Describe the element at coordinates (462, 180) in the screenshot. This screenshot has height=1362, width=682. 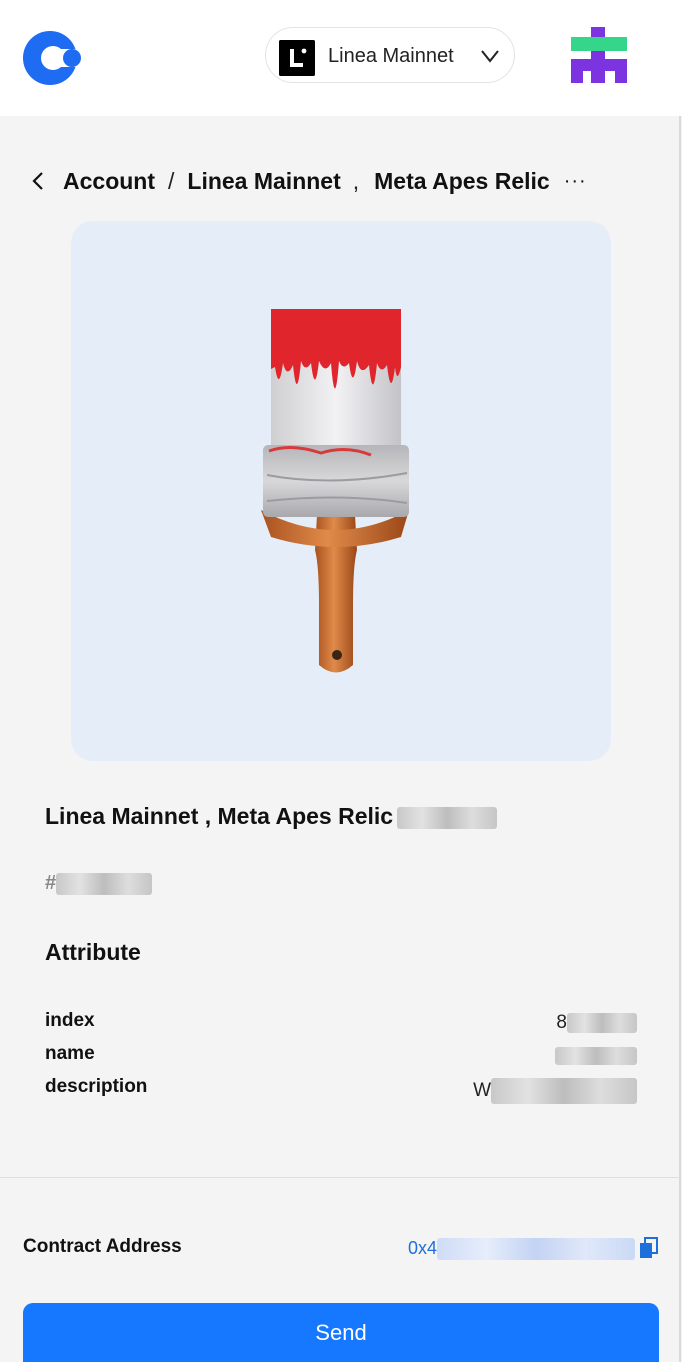
I see `breadcrumb-collection: Meta Apes Relic` at that location.